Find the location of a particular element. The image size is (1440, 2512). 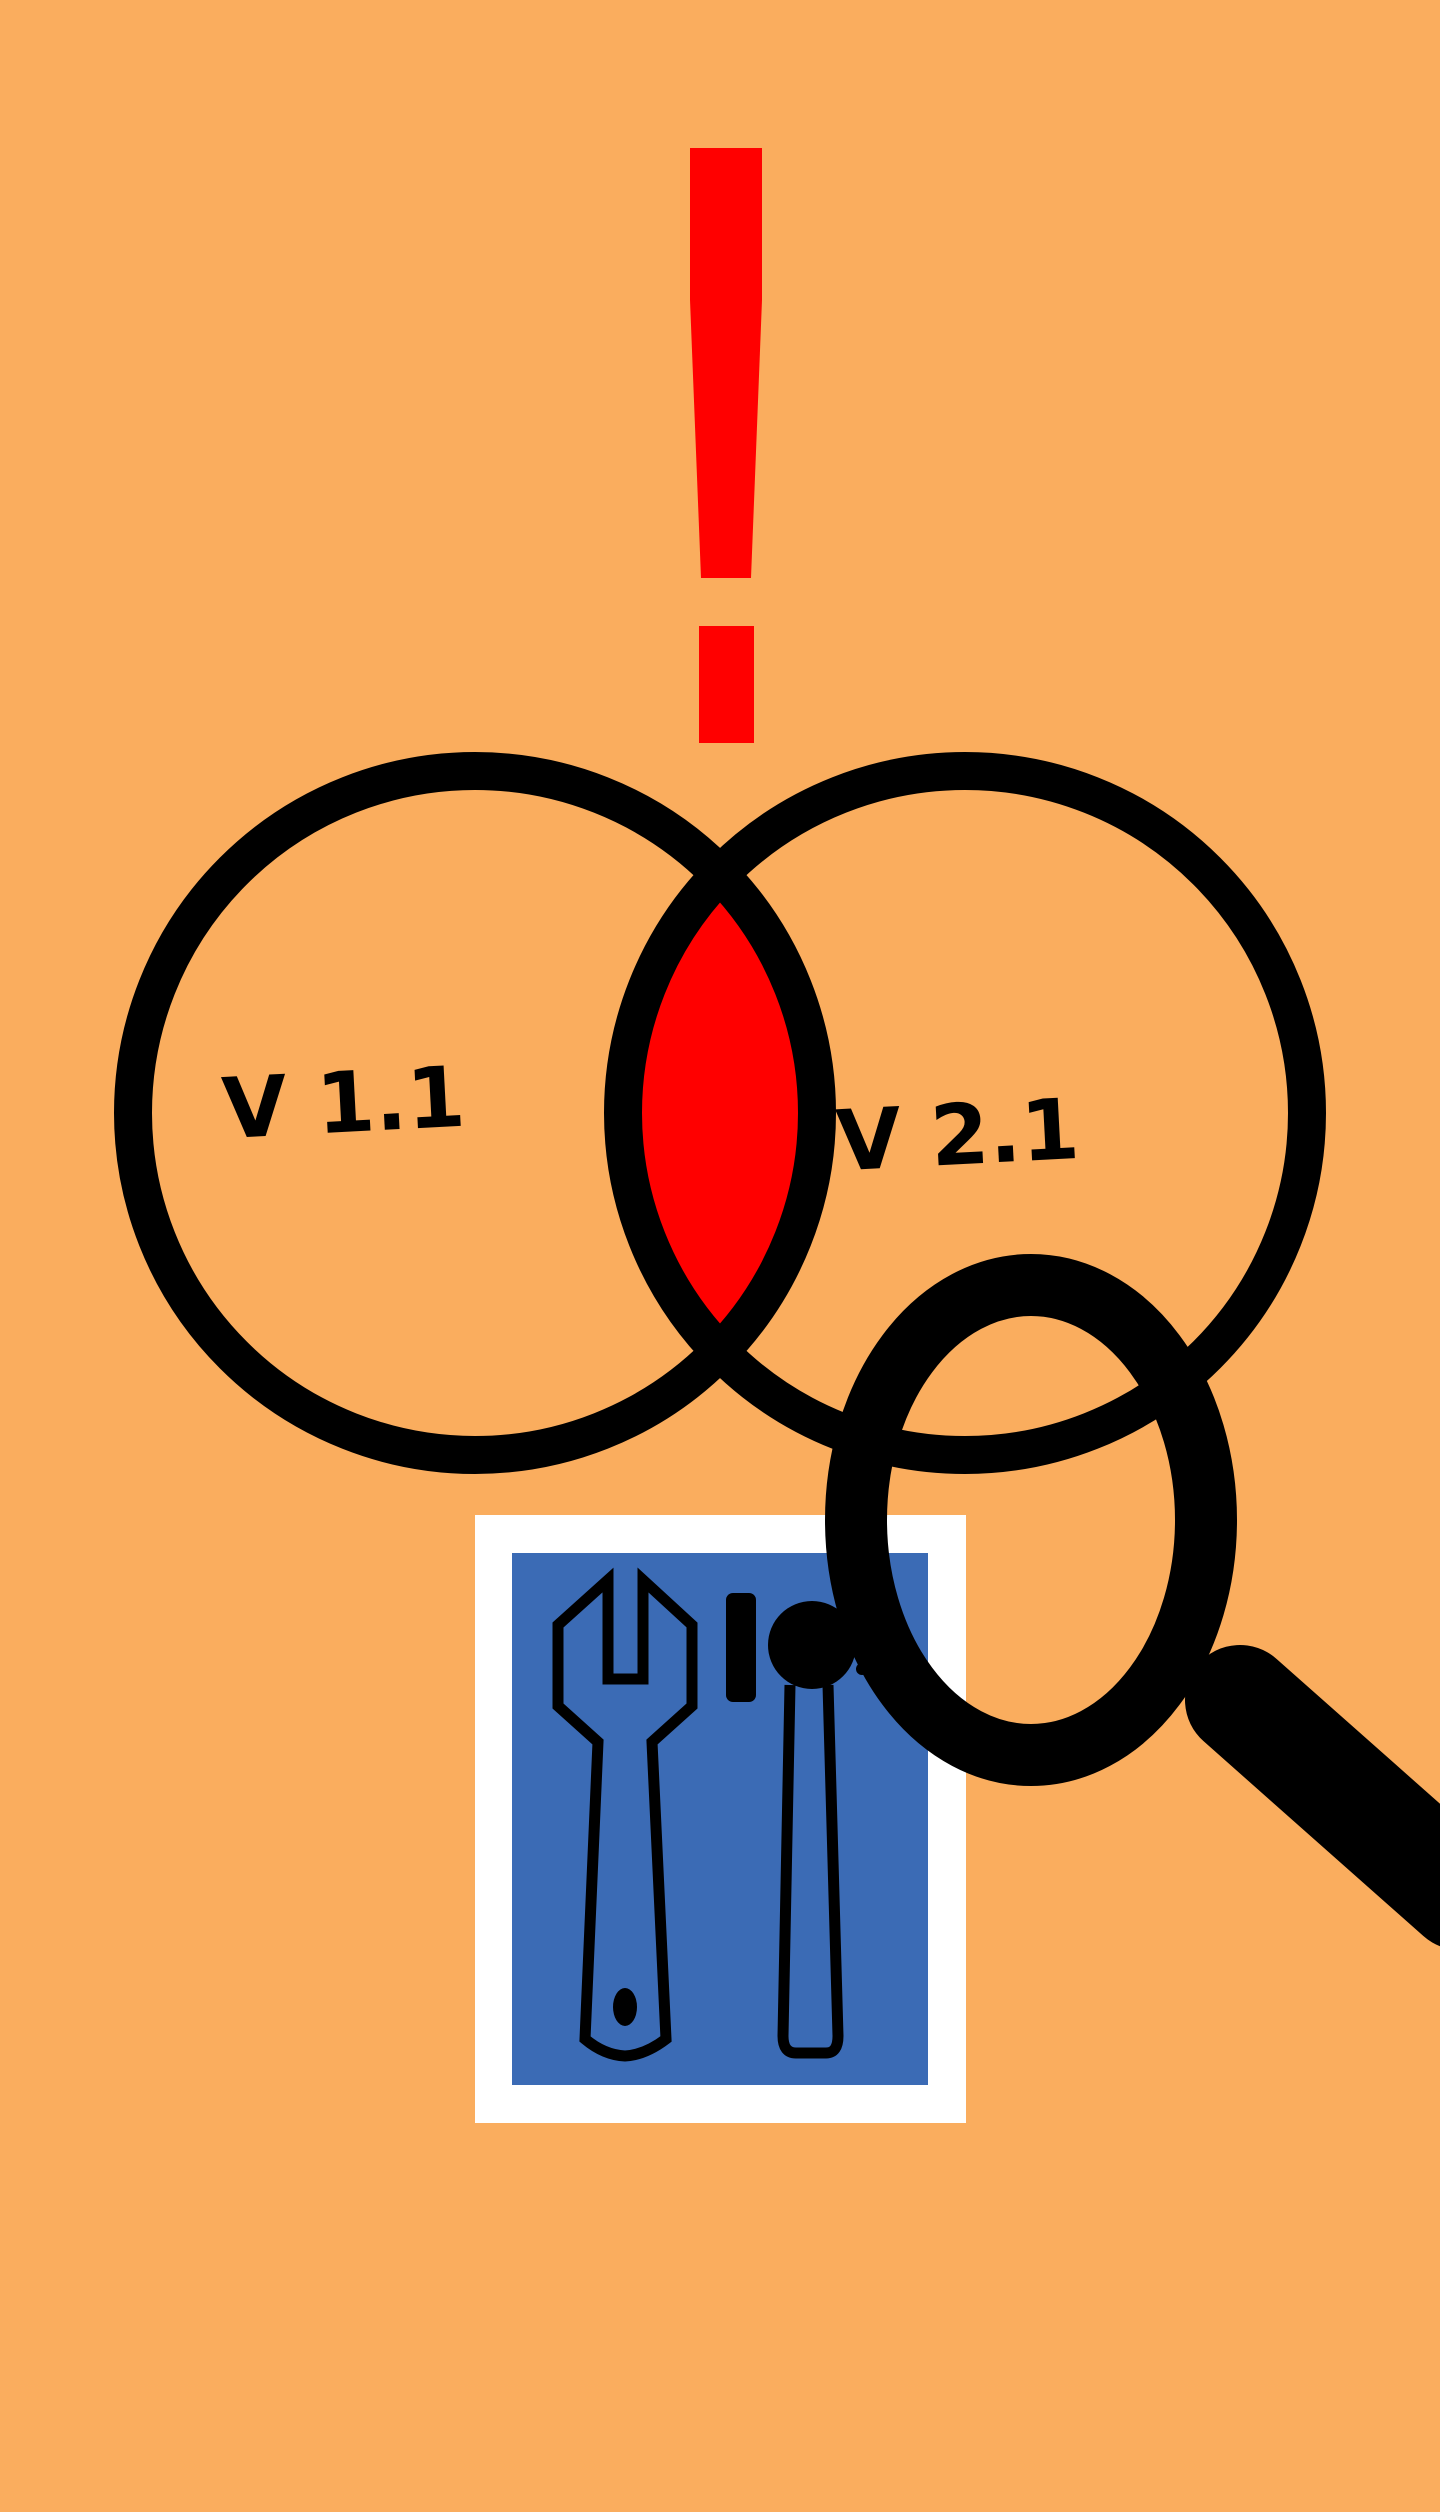

version-label-v1: V 1.1 is located at coordinates (344, 1103).